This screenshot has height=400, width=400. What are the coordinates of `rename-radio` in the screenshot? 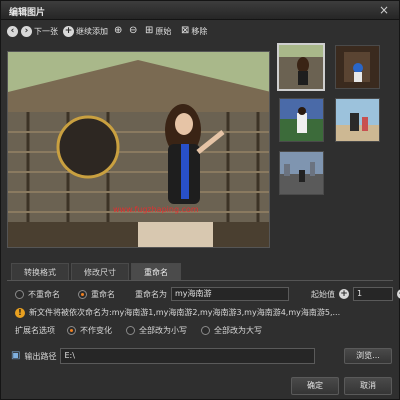 It's located at (82, 294).